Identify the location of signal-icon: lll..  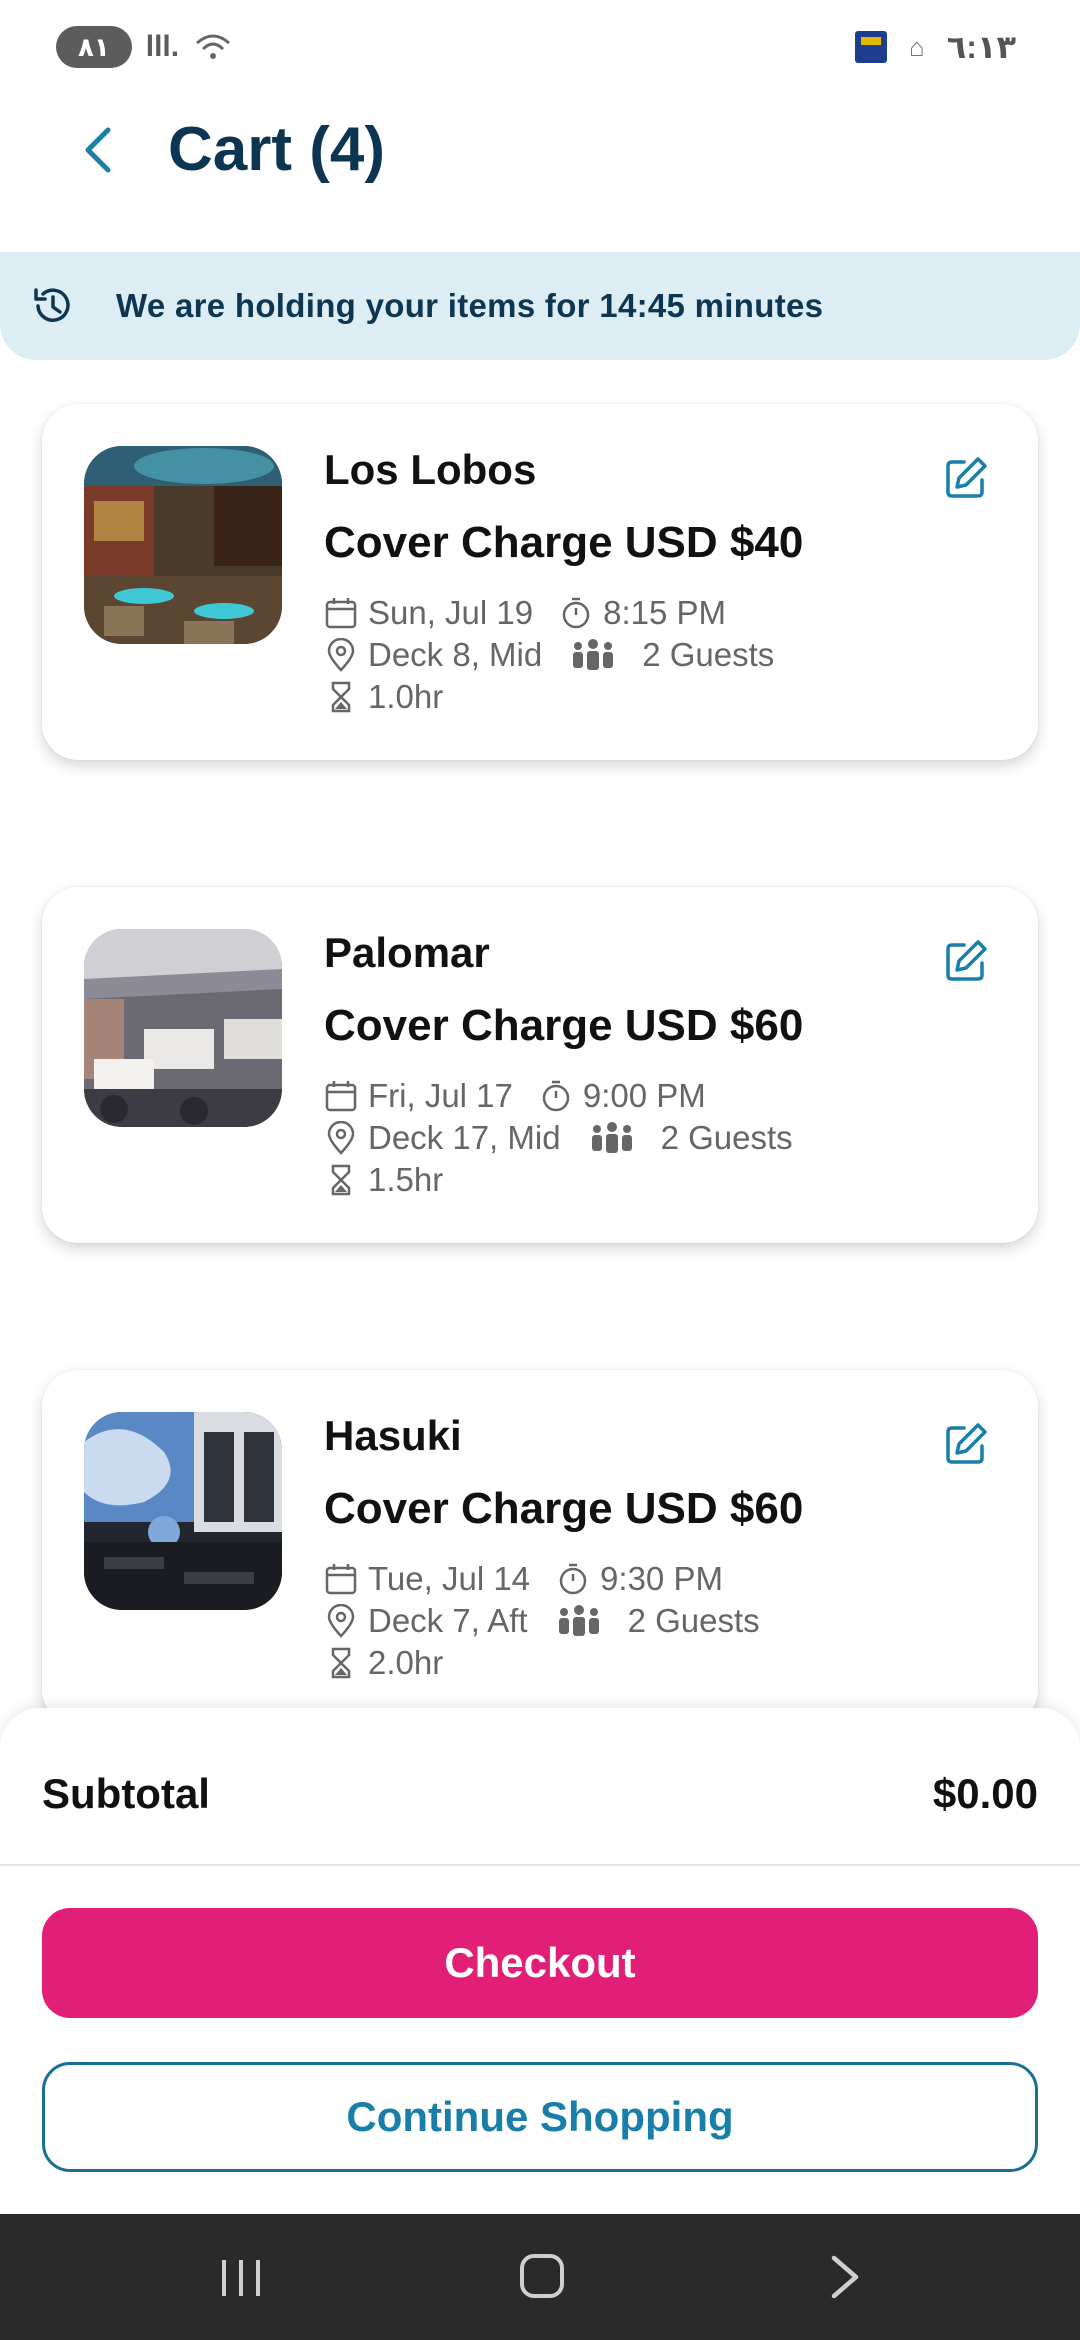
(162, 46).